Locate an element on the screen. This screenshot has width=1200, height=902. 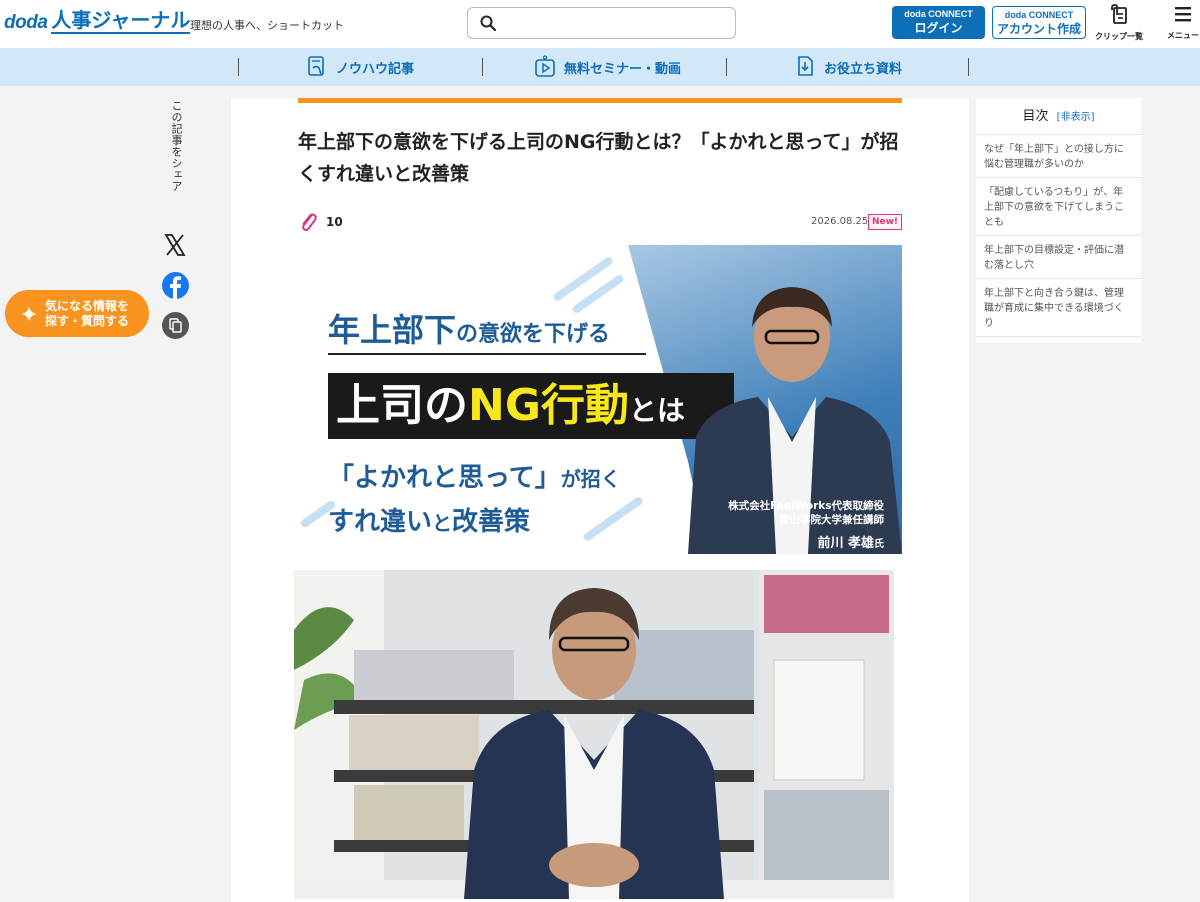
hero-line4-small: と is located at coordinates (442, 523).